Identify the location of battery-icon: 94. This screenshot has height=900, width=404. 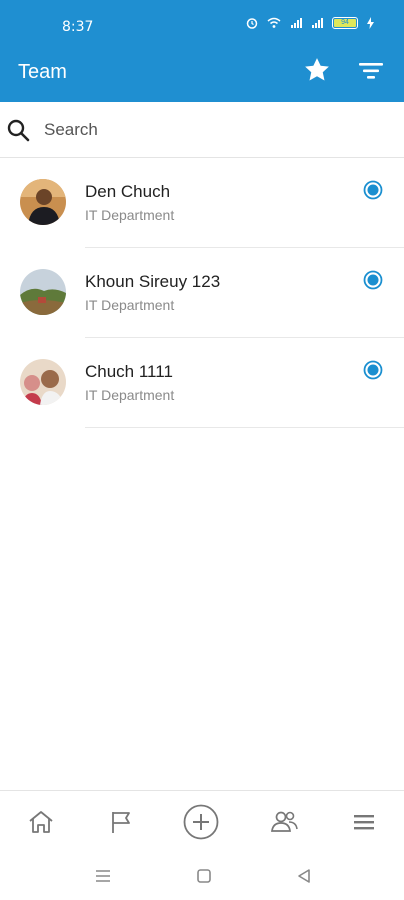
(345, 23).